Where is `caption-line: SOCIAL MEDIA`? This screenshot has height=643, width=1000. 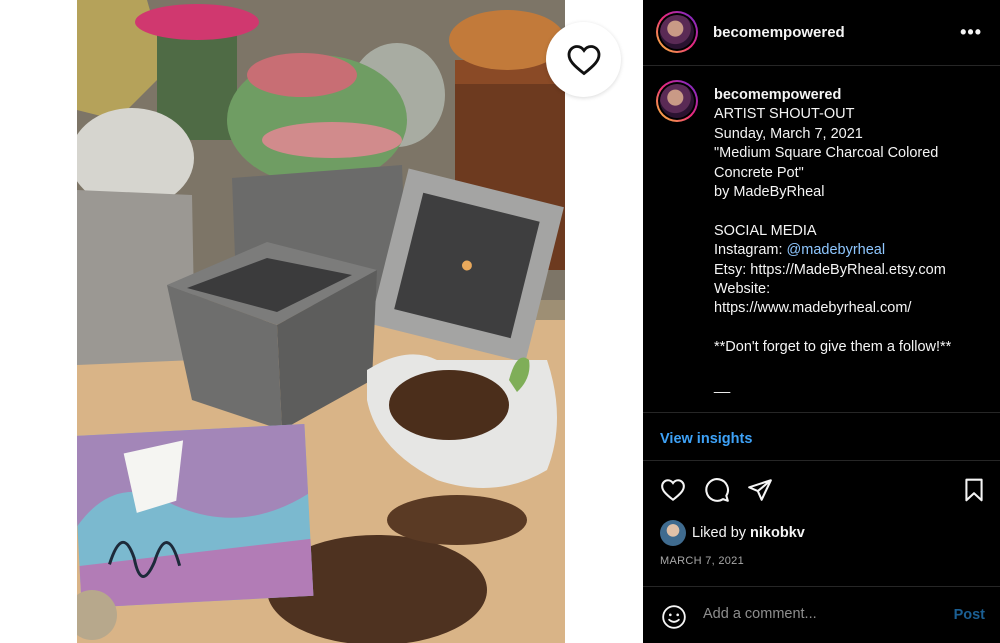 caption-line: SOCIAL MEDIA is located at coordinates (765, 230).